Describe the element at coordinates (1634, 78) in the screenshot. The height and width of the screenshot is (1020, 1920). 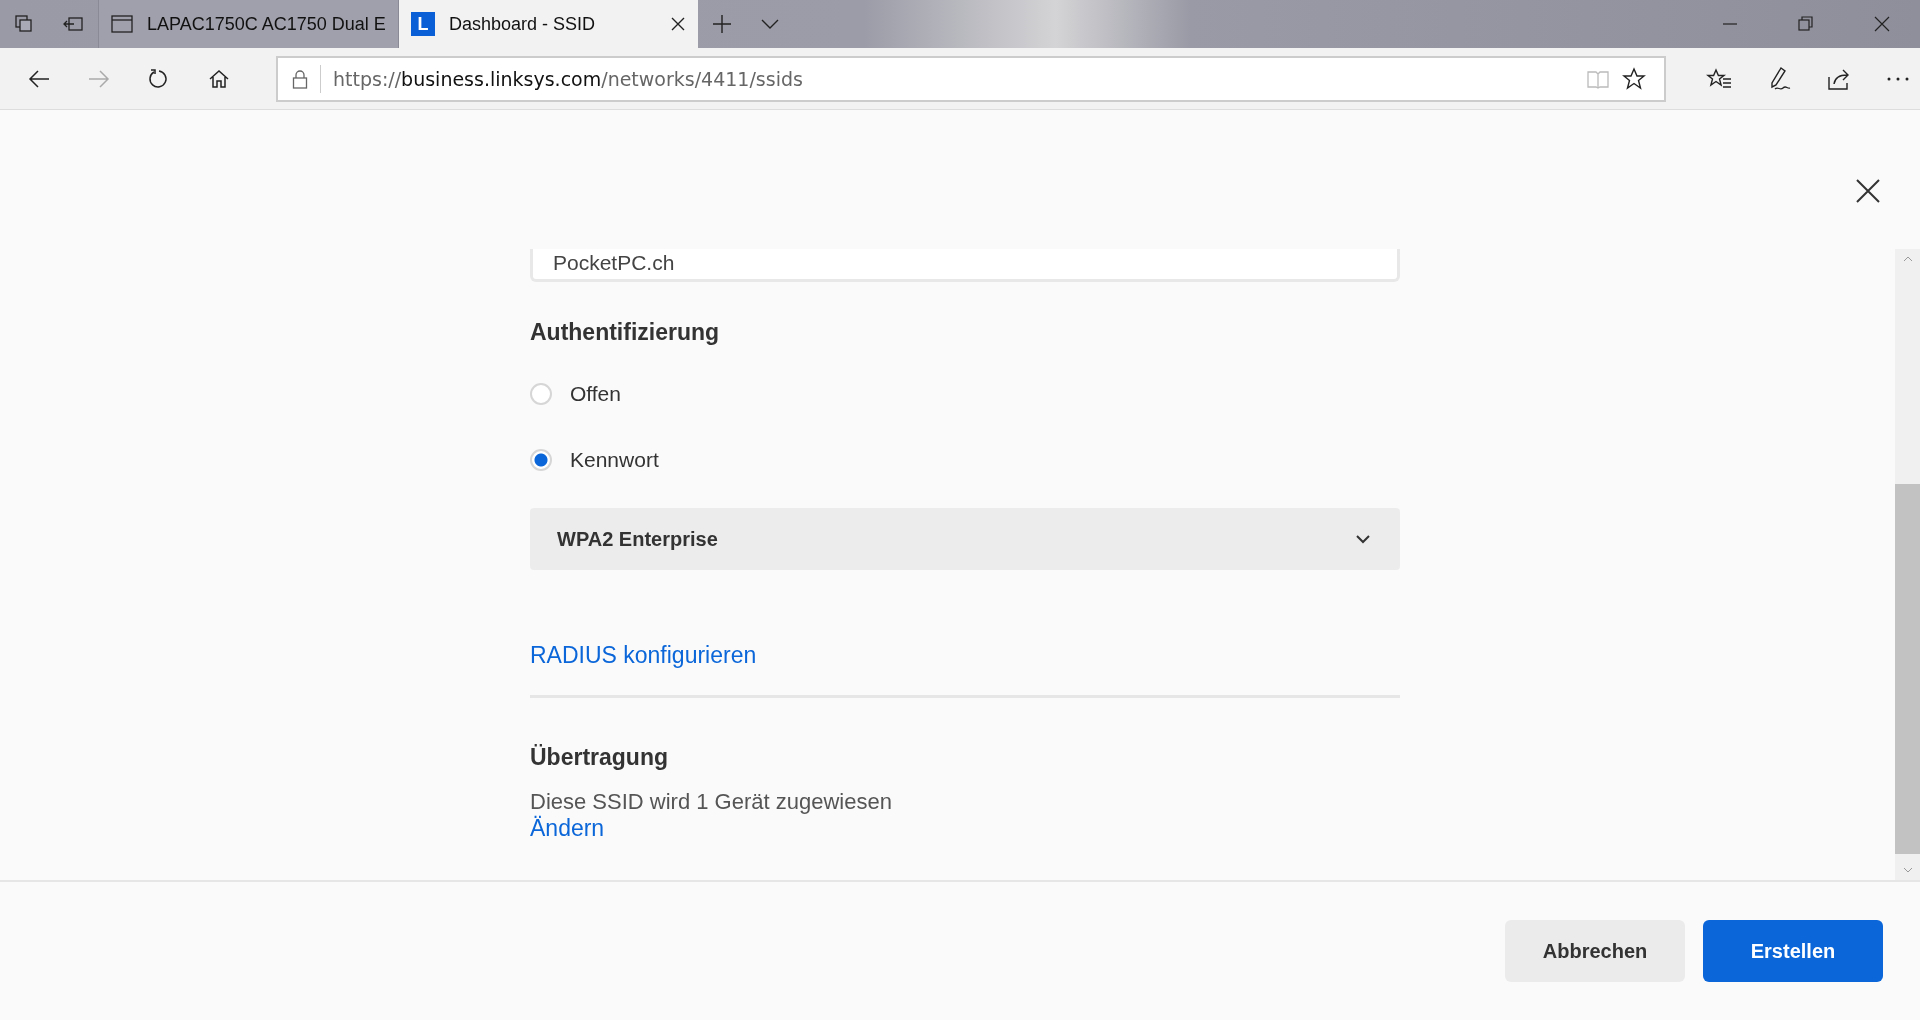
I see `star-icon` at that location.